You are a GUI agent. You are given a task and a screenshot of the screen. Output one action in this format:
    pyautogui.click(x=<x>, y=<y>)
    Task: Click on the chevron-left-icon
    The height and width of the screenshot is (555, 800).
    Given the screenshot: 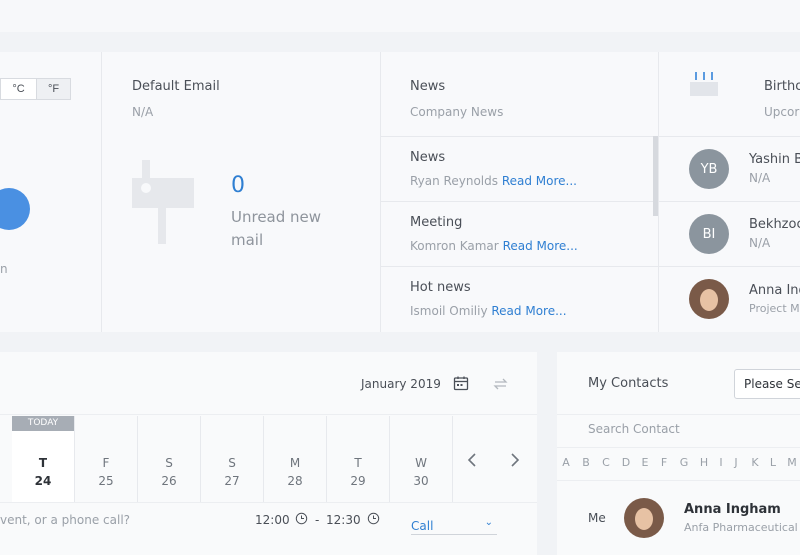 What is the action you would take?
    pyautogui.click(x=472, y=460)
    